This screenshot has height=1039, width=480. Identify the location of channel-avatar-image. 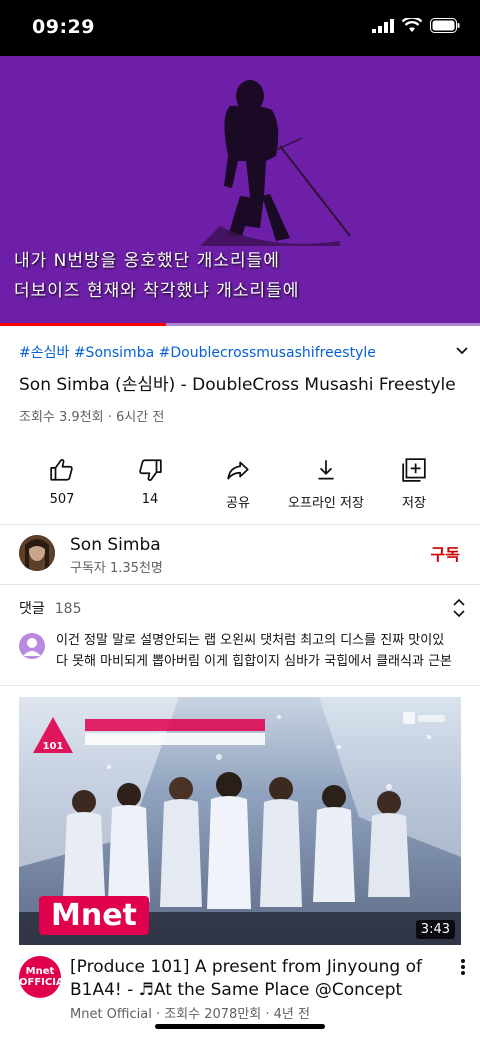
(37, 553).